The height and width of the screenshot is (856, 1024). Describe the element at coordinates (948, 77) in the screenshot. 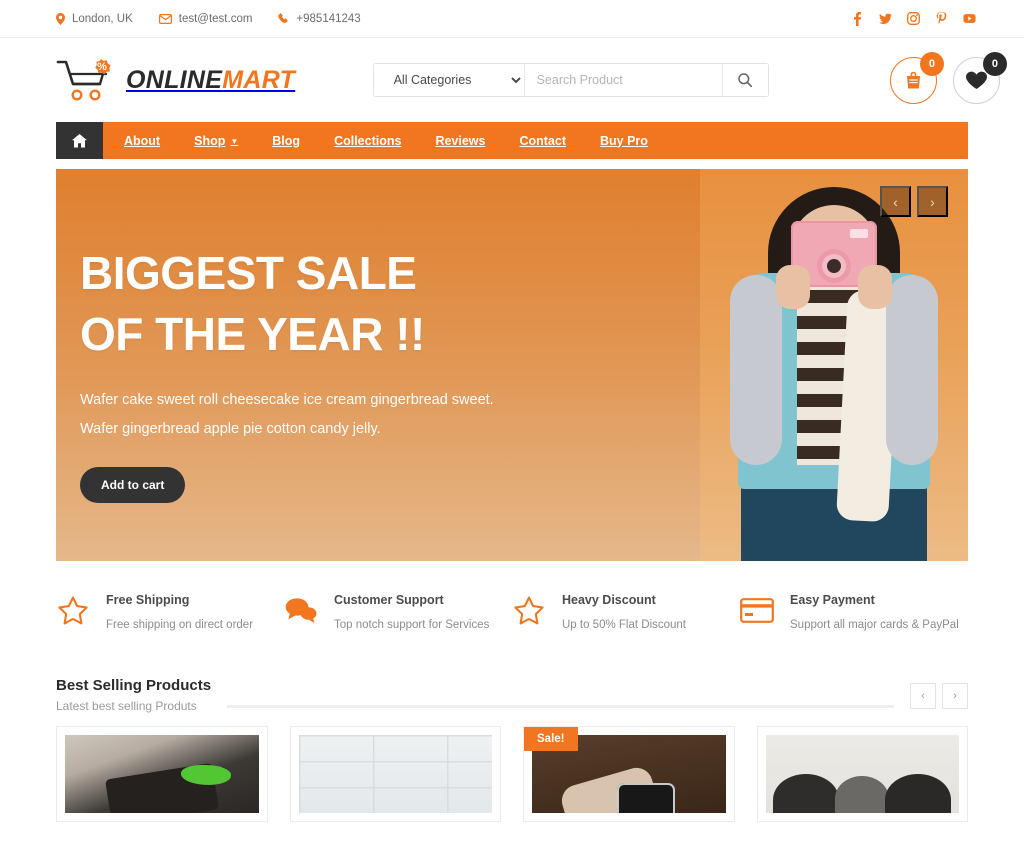

I see `header-actions: 0 0` at that location.